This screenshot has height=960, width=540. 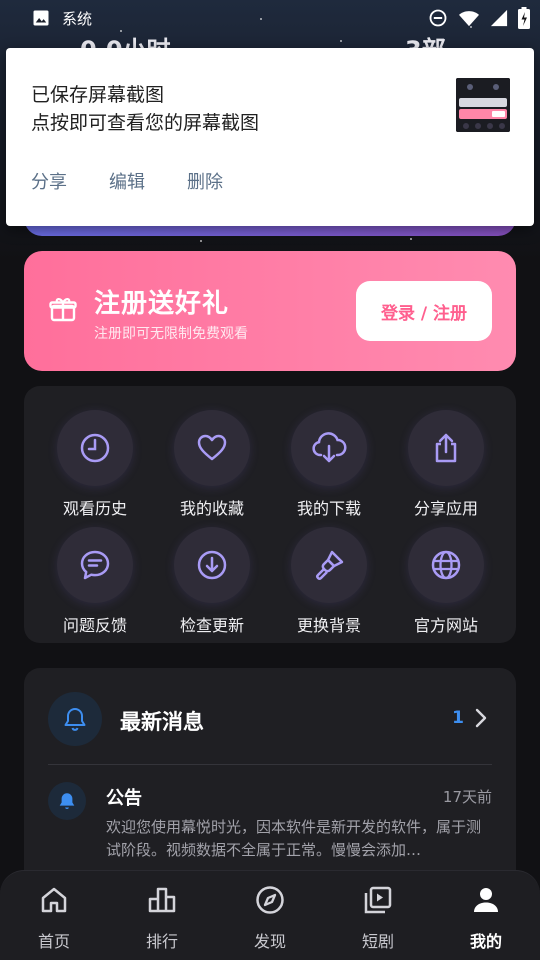 I want to click on bottom-nav: 首页 排行 发现 短剧 我的, so click(x=270, y=915).